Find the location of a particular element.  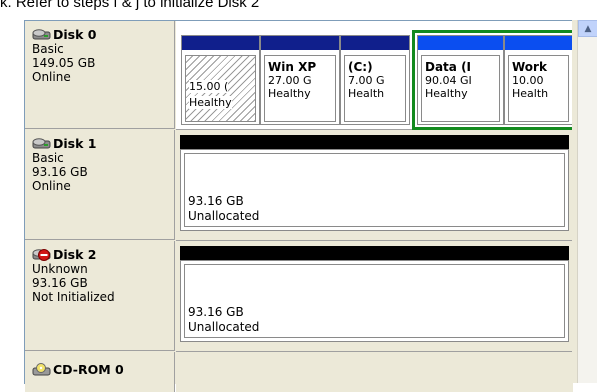

disk-2-label: Disk 2 Unknown 93.16 GB Not Initialized is located at coordinates (100, 296).